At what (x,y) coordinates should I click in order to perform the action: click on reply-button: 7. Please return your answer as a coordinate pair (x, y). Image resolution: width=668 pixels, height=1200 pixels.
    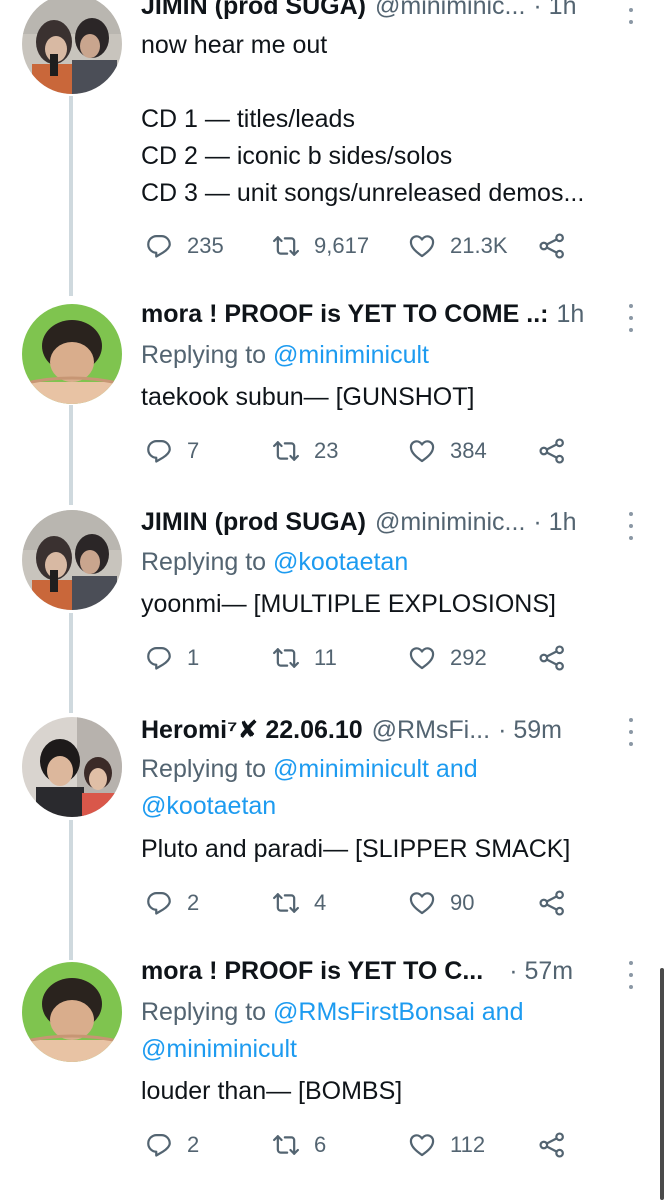
    Looking at the image, I should click on (172, 451).